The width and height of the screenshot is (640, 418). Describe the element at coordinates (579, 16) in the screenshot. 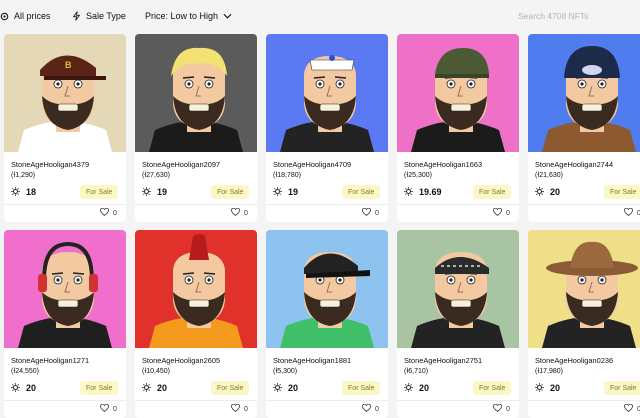

I see `search-input` at that location.